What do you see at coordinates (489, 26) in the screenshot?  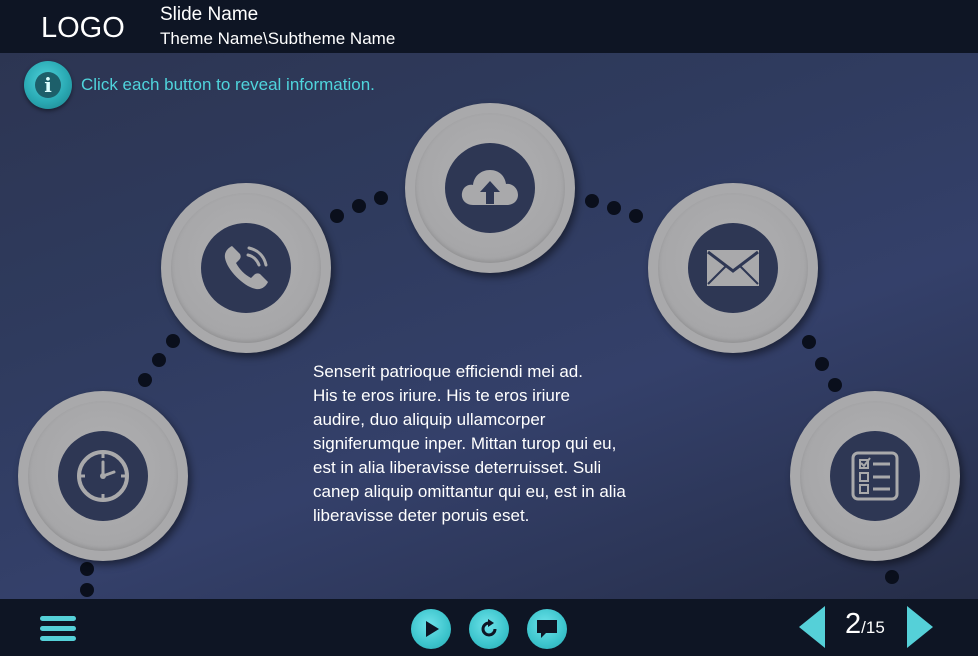 I see `top-bar: LOGO Slide Name Theme Name\Subtheme Name` at bounding box center [489, 26].